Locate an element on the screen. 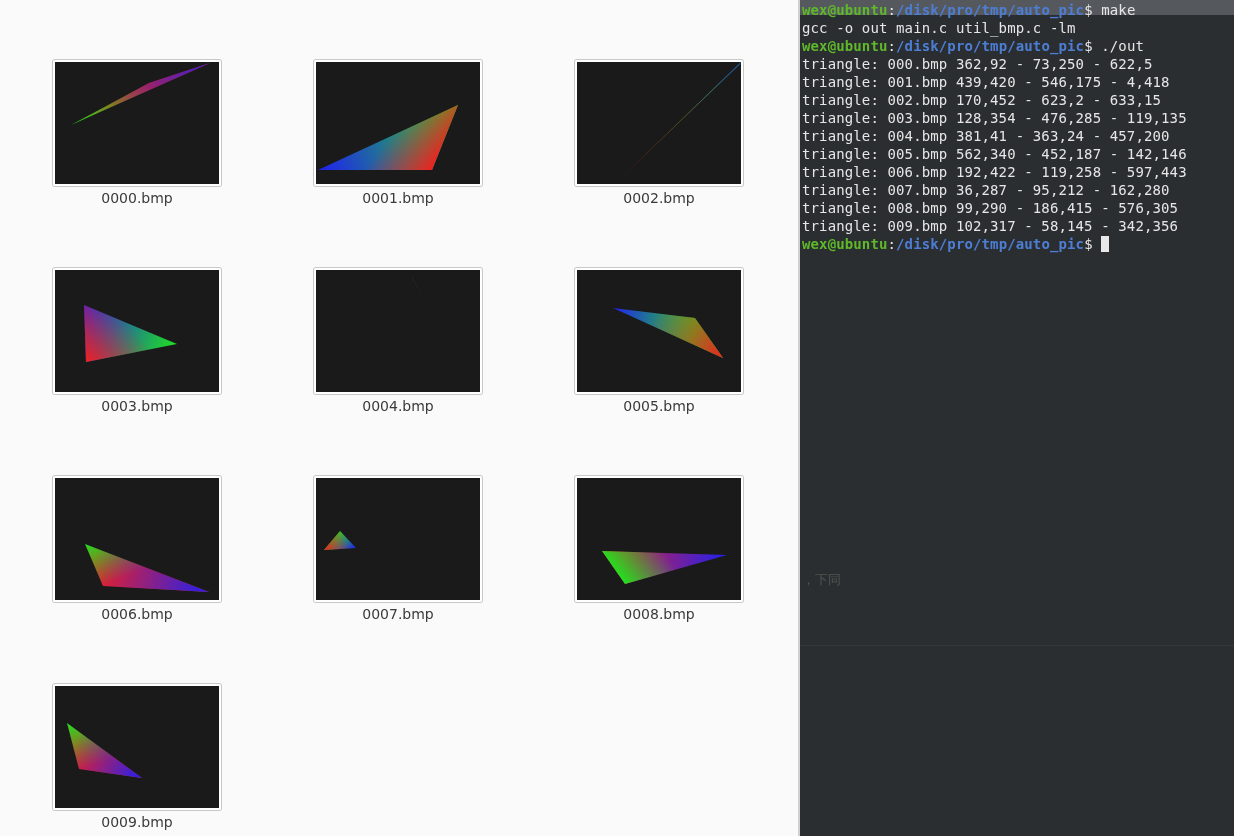 The image size is (1234, 836). file-name: 0003.bmp is located at coordinates (137, 406).